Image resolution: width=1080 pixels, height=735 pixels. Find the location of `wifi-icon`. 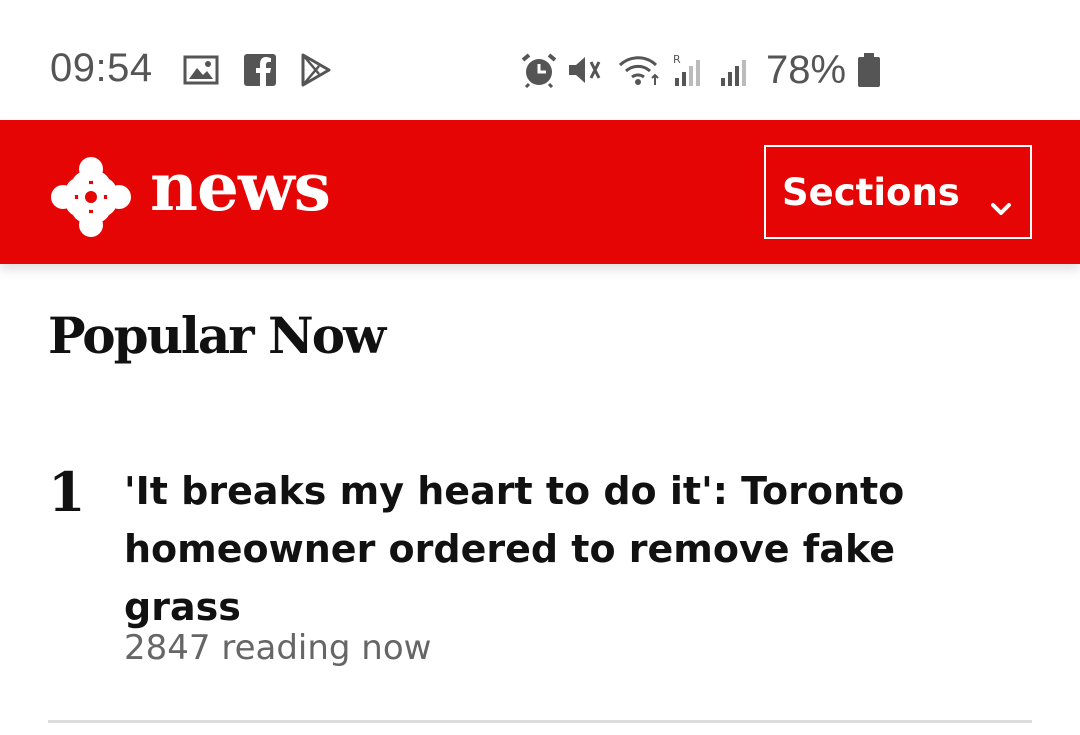

wifi-icon is located at coordinates (640, 70).